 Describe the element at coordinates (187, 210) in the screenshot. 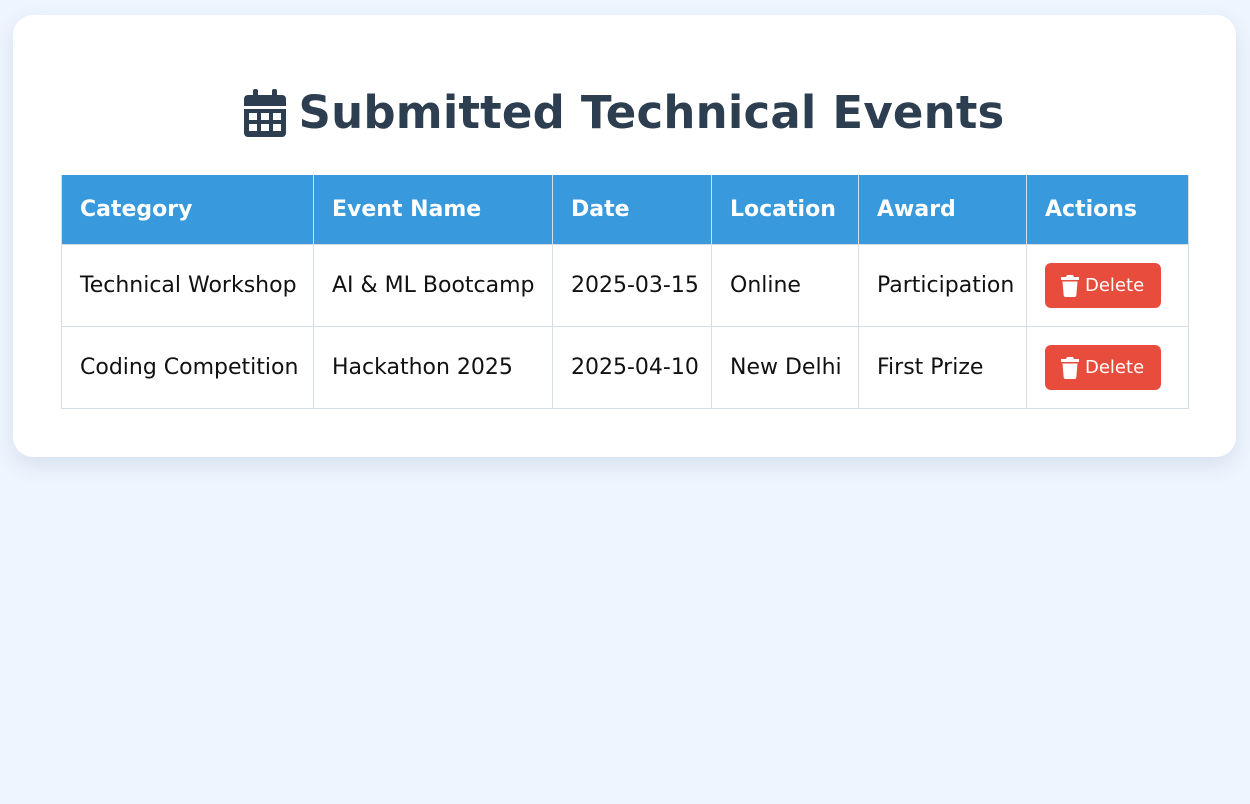

I see `column-header-category: Category` at that location.